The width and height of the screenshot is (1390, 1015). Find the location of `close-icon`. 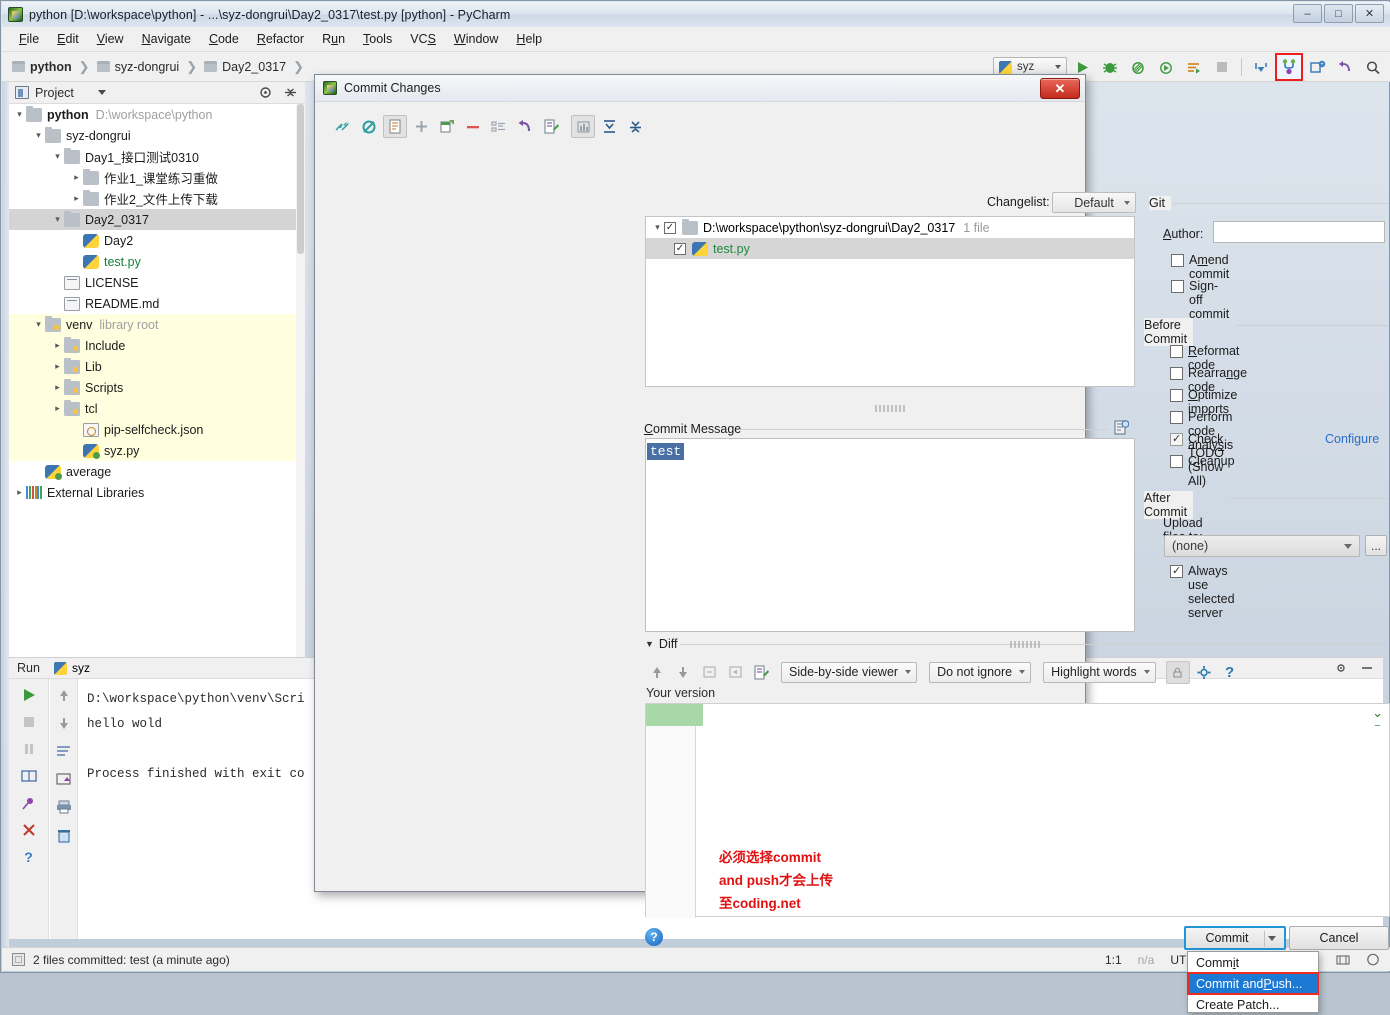

close-icon is located at coordinates (29, 830).